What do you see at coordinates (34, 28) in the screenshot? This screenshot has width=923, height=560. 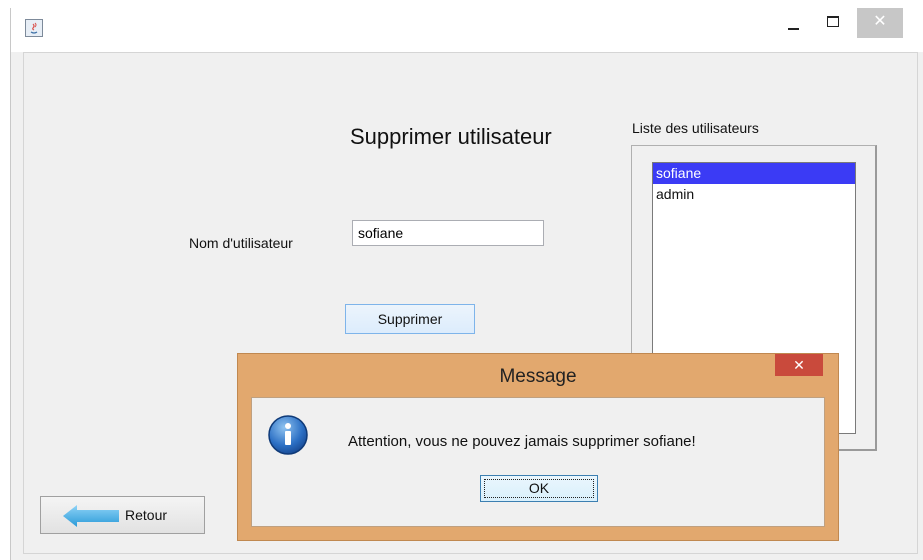 I see `java-app-icon` at bounding box center [34, 28].